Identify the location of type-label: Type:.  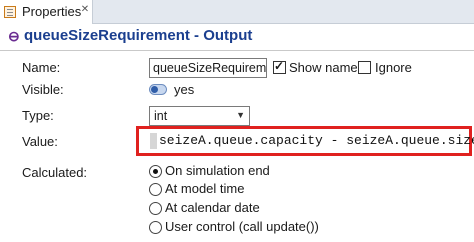
(38, 115).